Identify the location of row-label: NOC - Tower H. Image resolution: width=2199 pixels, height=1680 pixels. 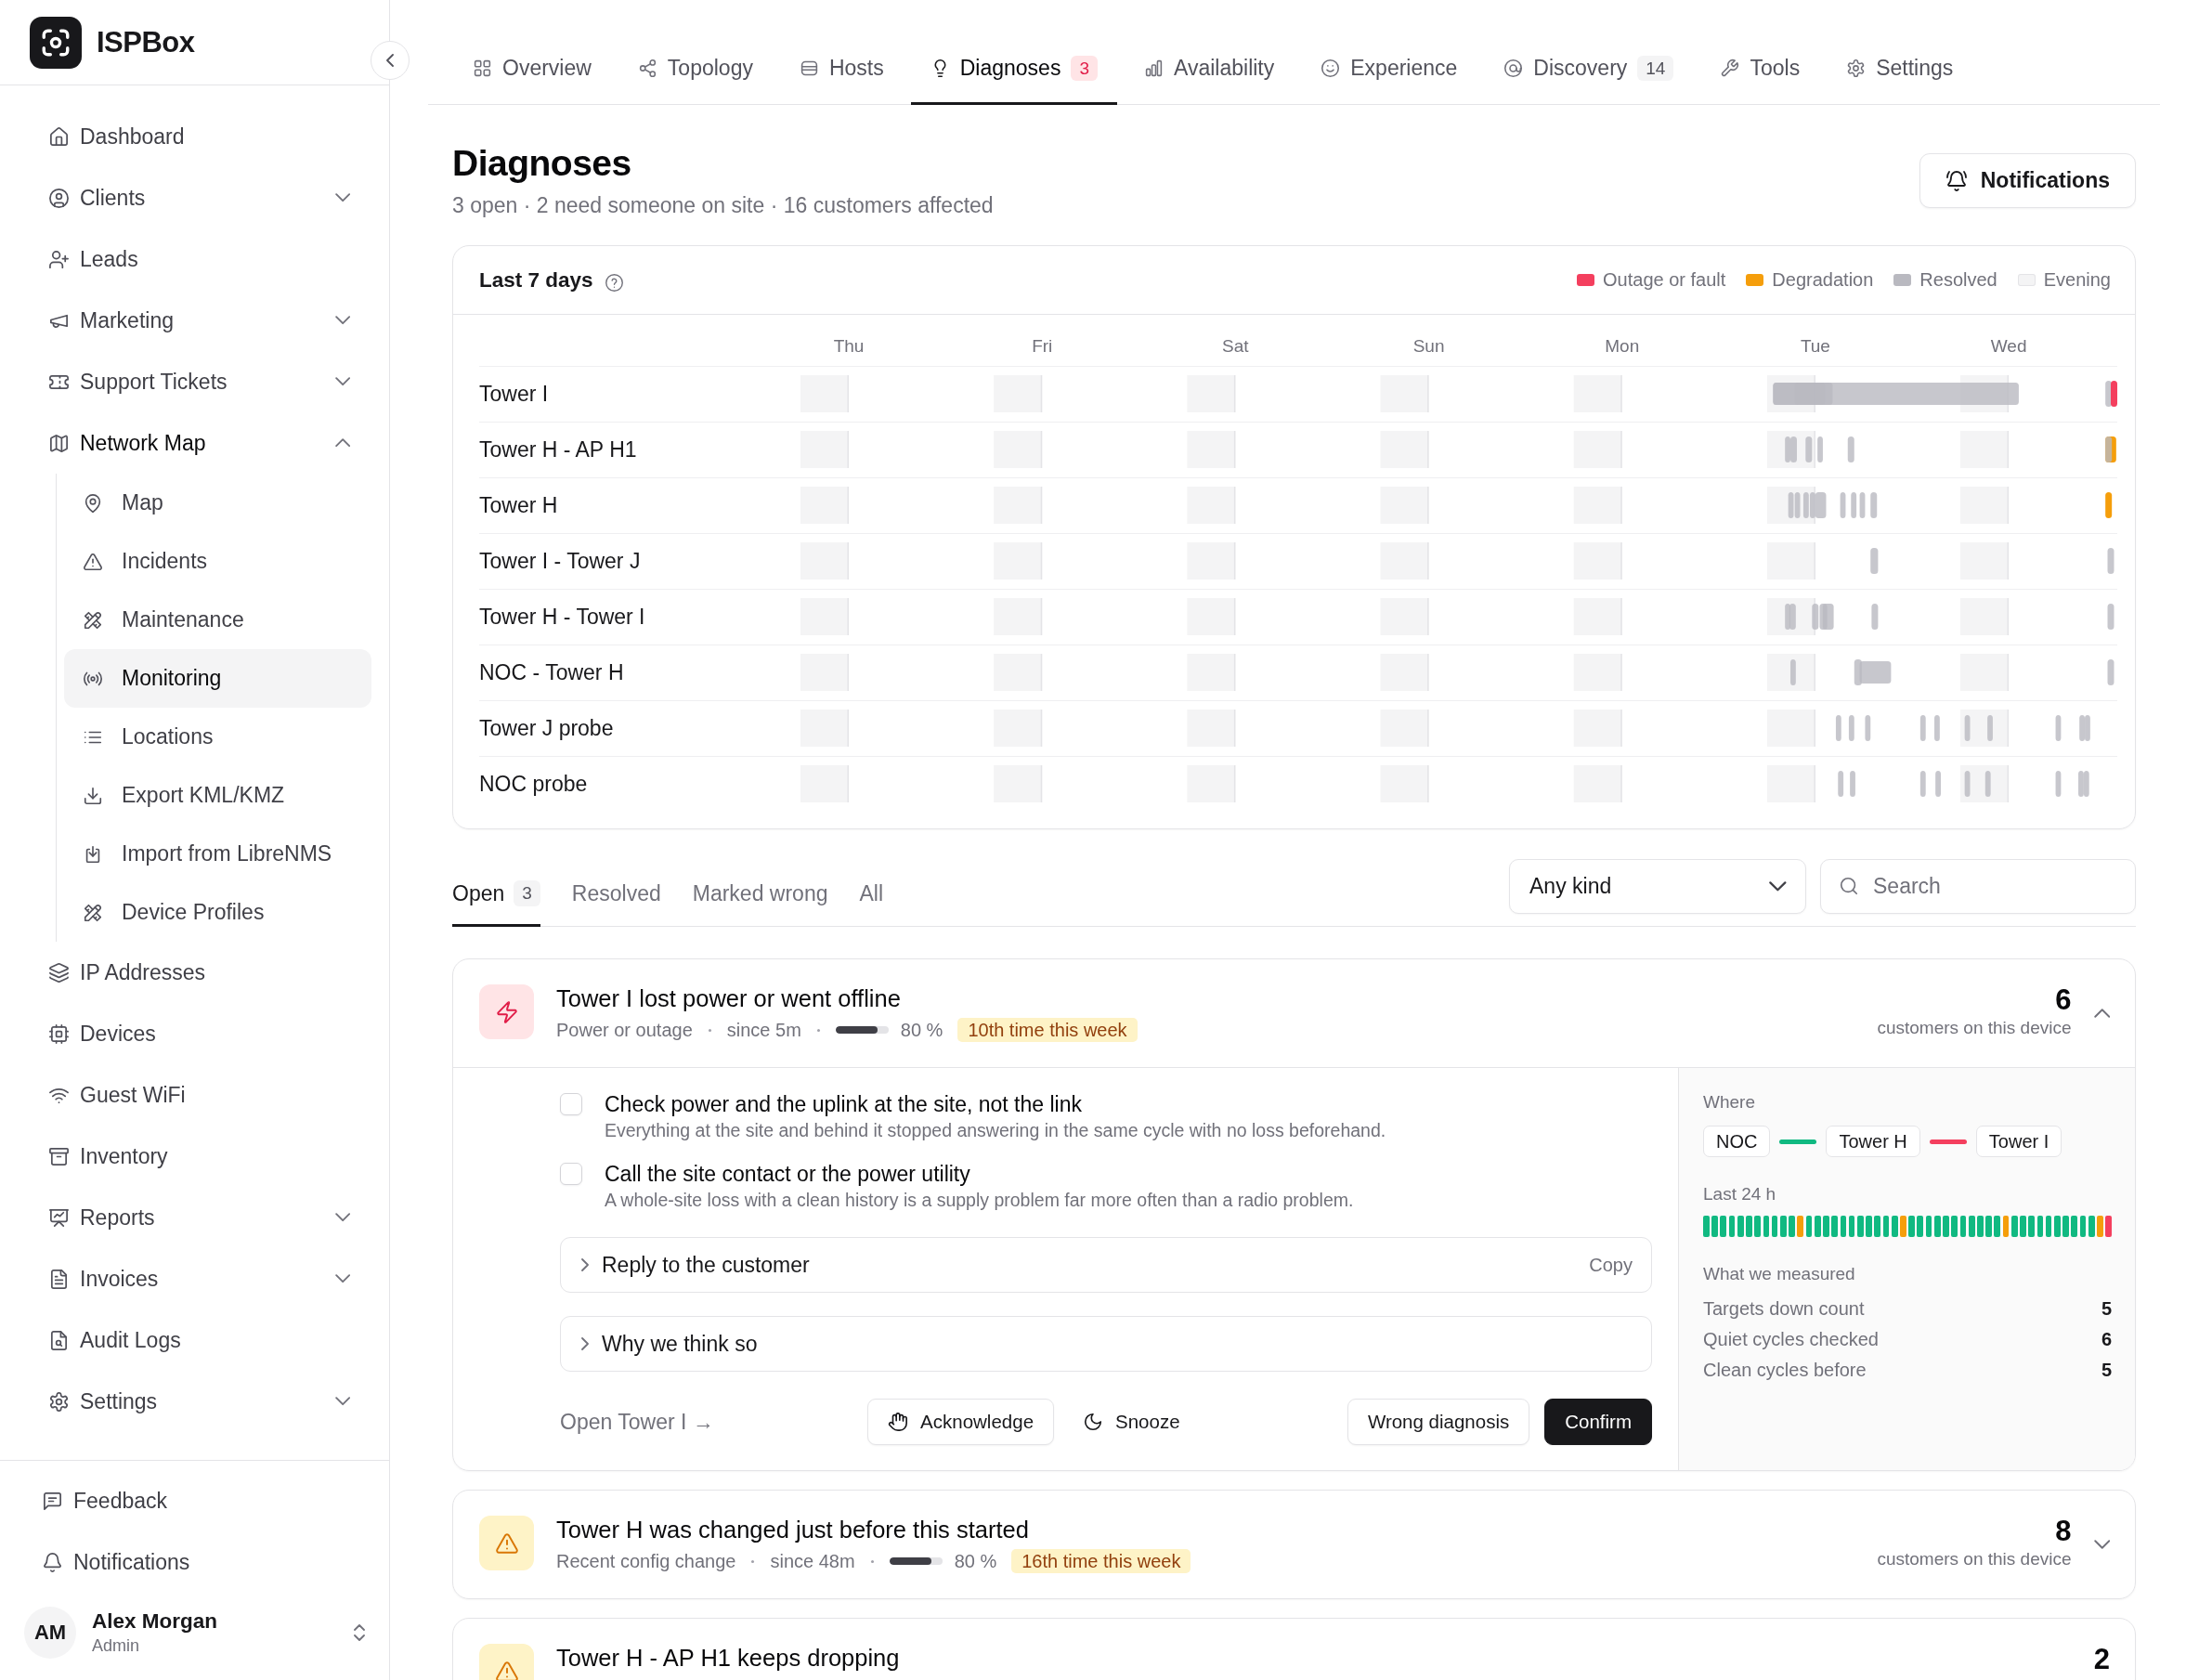
(551, 672).